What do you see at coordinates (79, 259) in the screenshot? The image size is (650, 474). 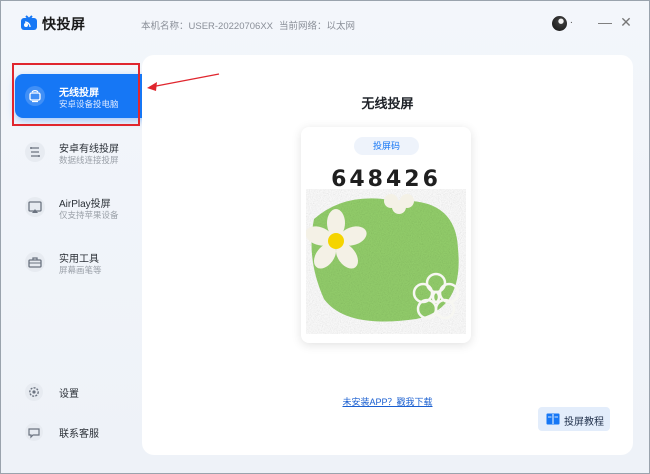 I see `sidebar-item-label: 实用工具` at bounding box center [79, 259].